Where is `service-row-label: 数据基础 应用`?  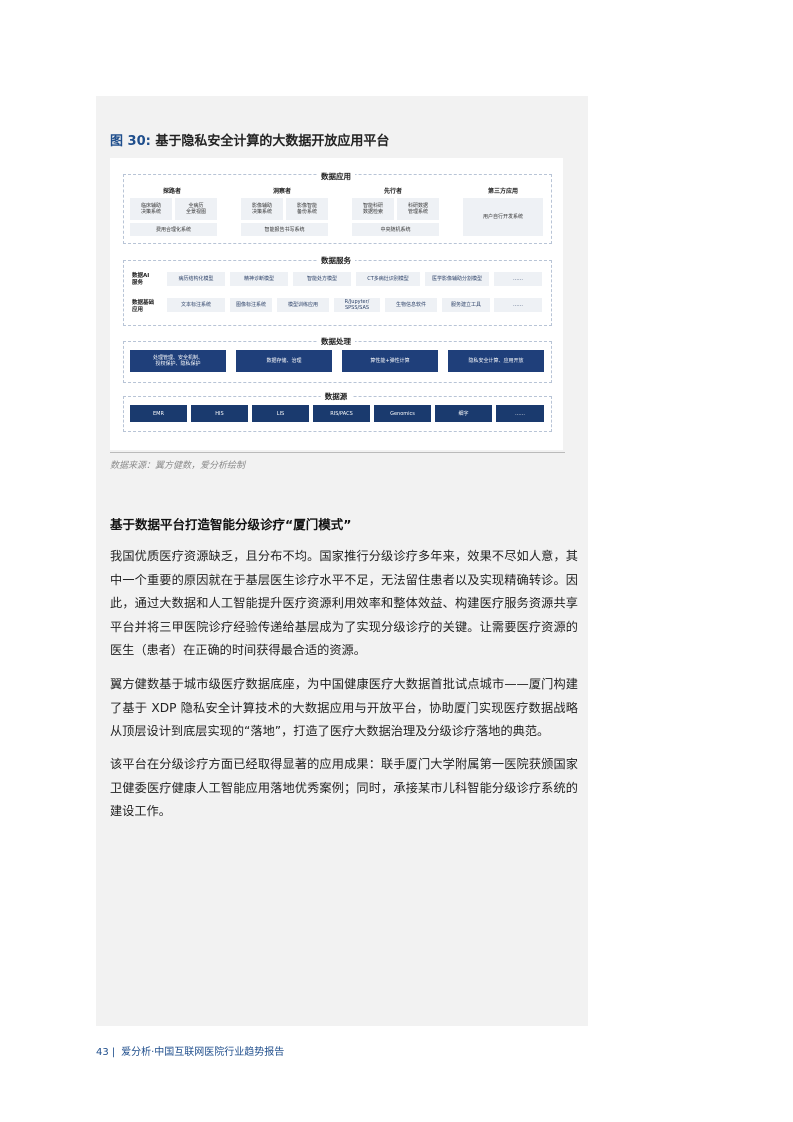 service-row-label: 数据基础 应用 is located at coordinates (143, 306).